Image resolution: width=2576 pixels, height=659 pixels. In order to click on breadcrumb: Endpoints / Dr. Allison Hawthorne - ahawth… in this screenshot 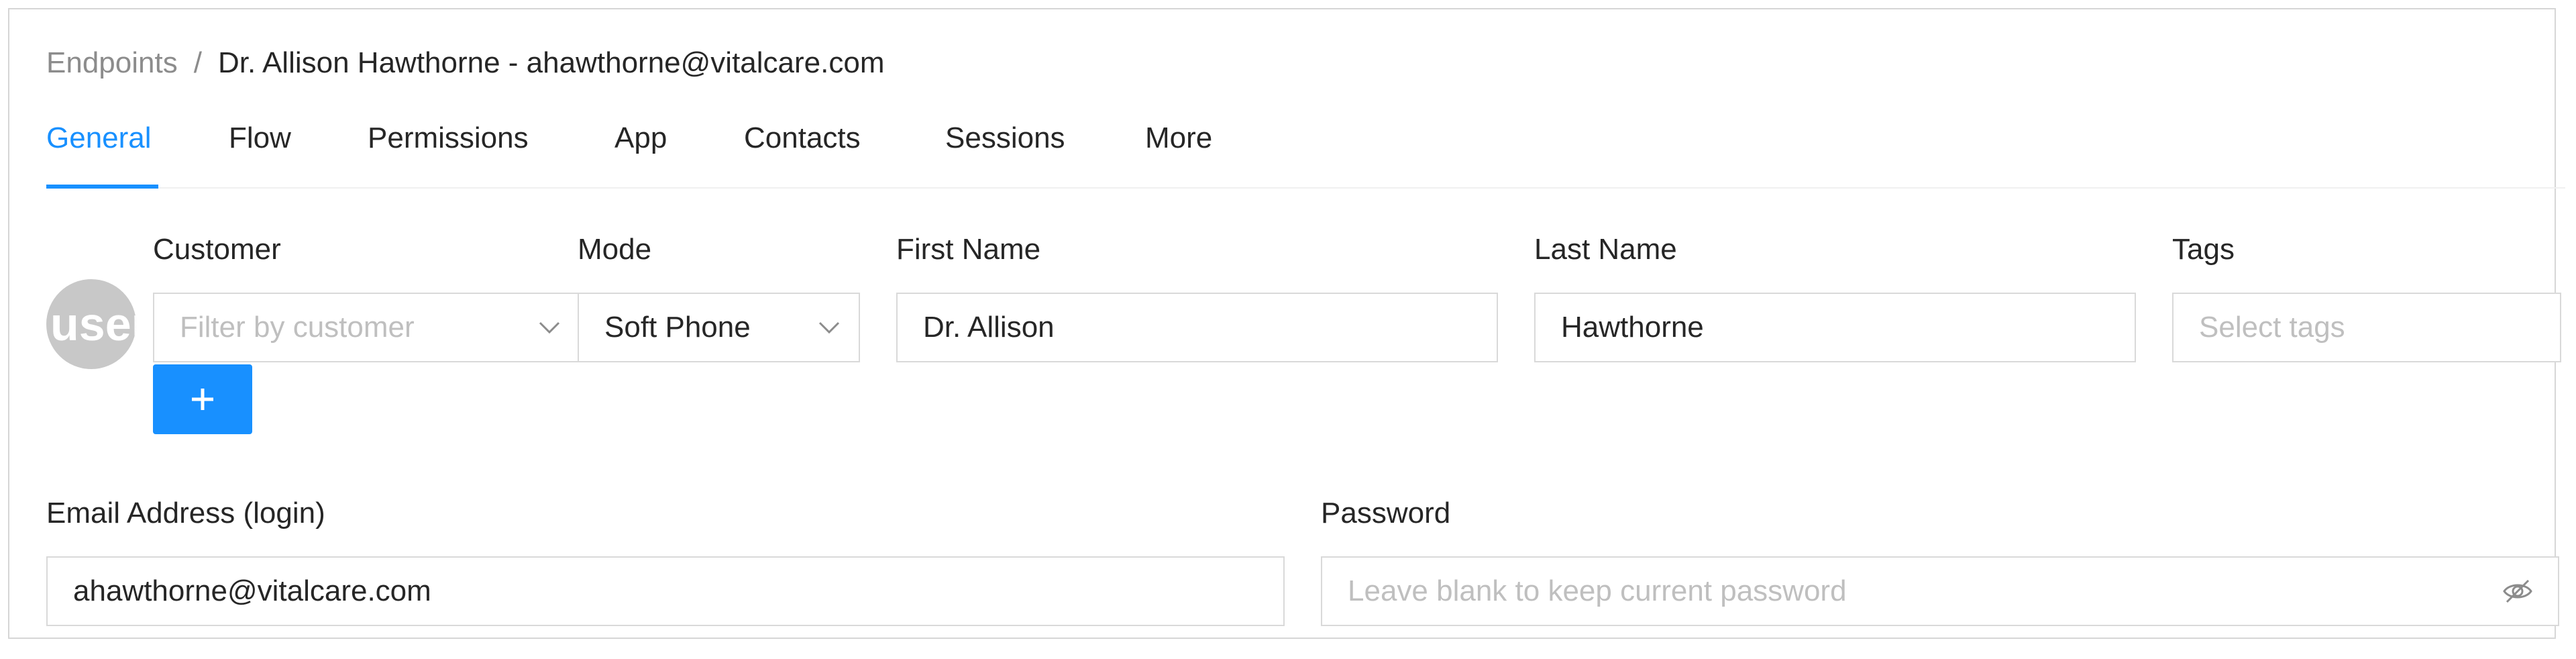, I will do `click(465, 63)`.